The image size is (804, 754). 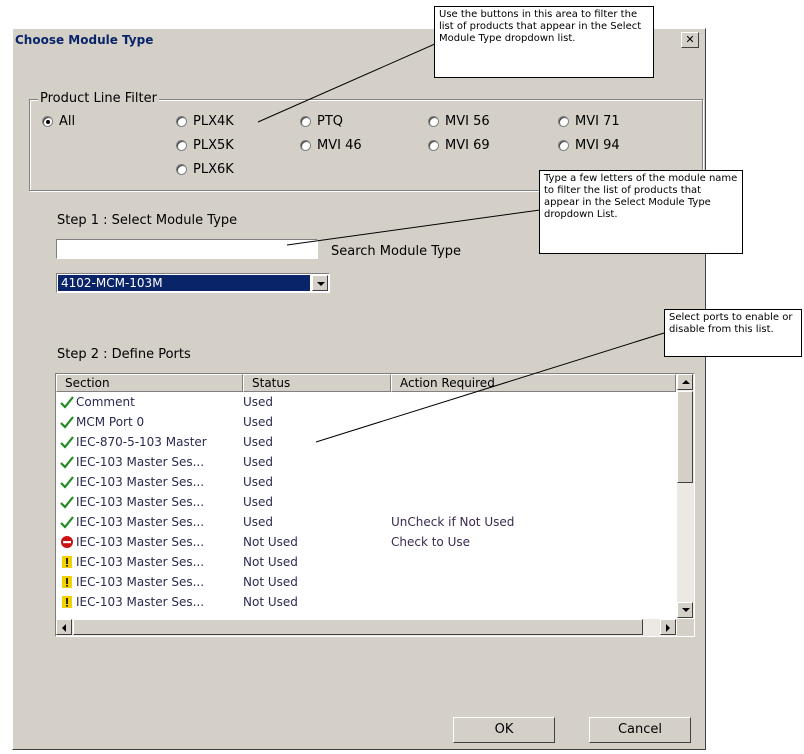 I want to click on radio-label: MVI 71, so click(x=597, y=121).